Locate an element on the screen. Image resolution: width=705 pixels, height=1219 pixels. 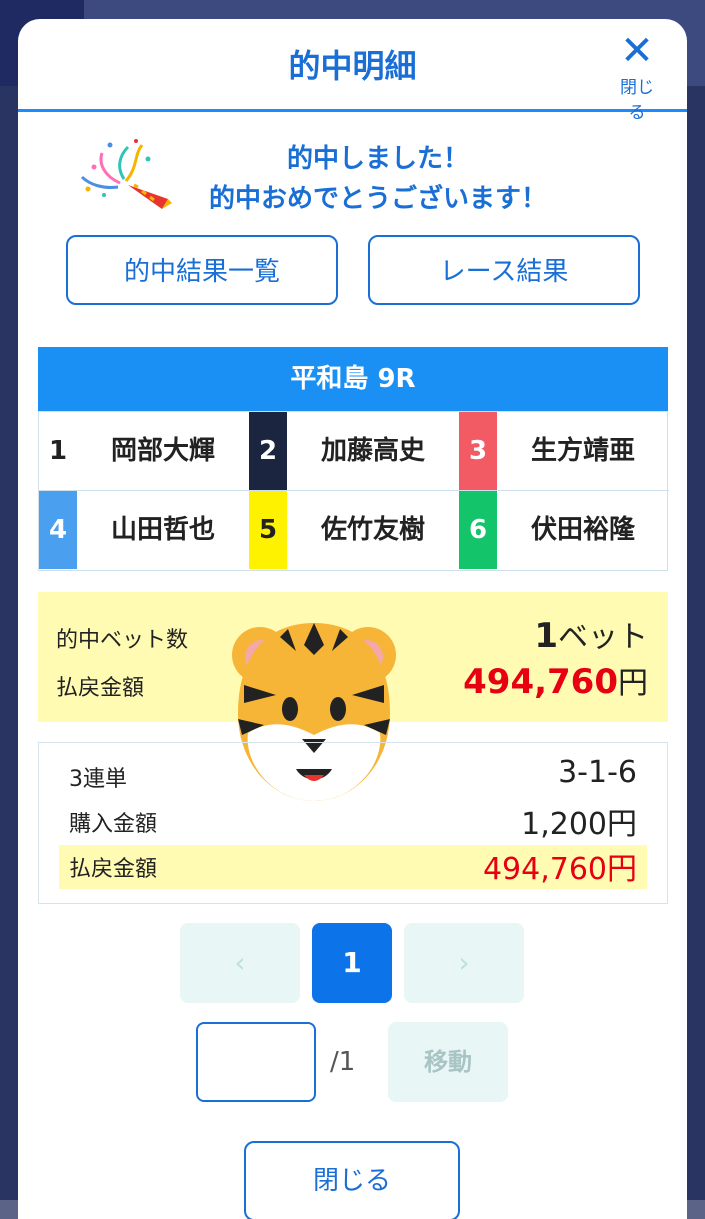
detail-payout-label: 払戻金額 is located at coordinates (113, 869).